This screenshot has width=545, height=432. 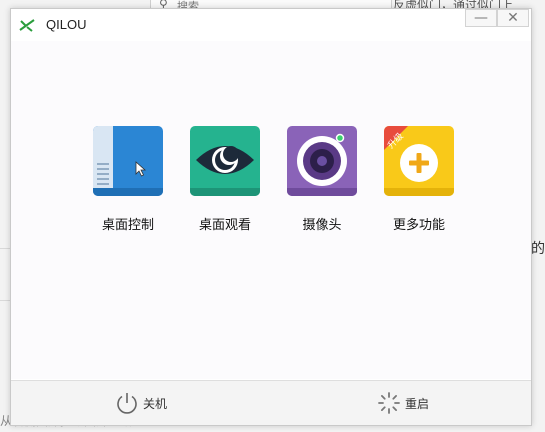 I want to click on tile-more-functions: 升级 更多功能, so click(x=419, y=179).